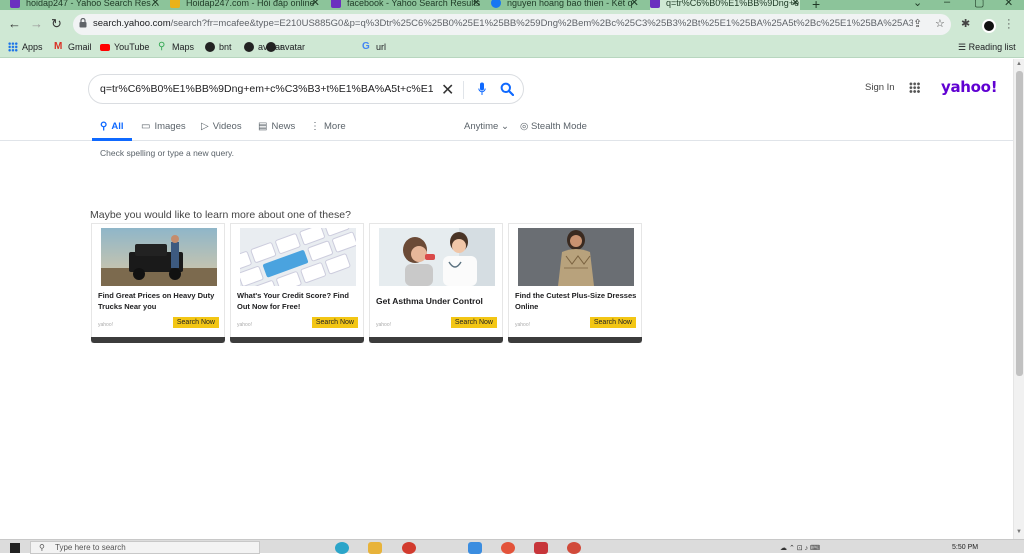 Image resolution: width=1024 pixels, height=554 pixels. What do you see at coordinates (124, 47) in the screenshot?
I see `bookmark-youtube: YouTube` at bounding box center [124, 47].